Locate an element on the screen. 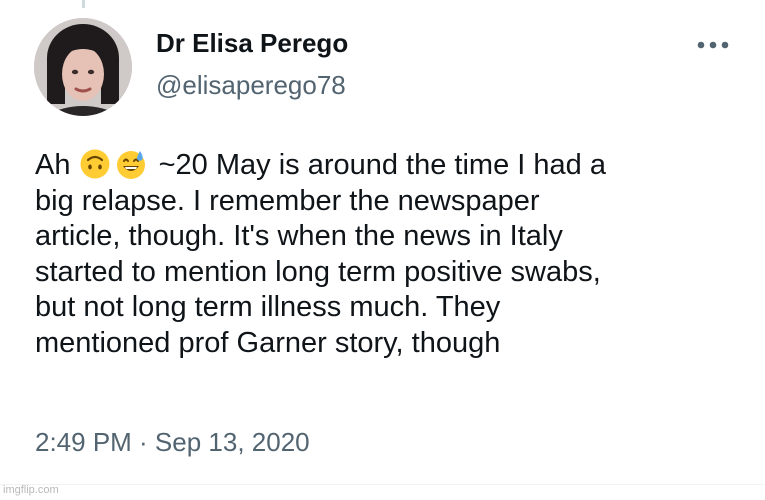  tweet-text-segment: ~20 May is around the time I had a is located at coordinates (382, 165).